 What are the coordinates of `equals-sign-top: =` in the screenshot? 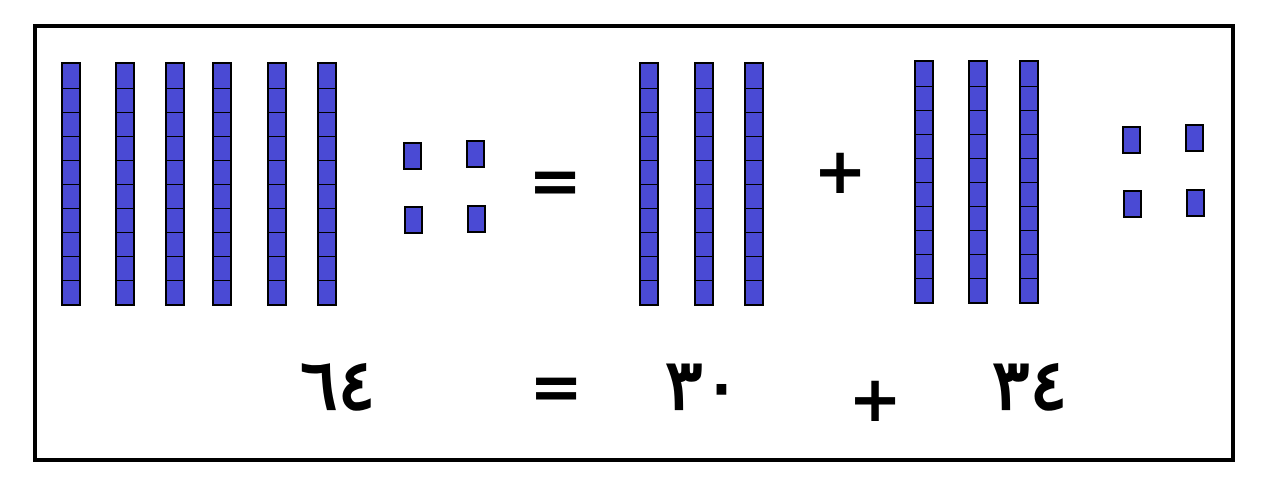 It's located at (555, 182).